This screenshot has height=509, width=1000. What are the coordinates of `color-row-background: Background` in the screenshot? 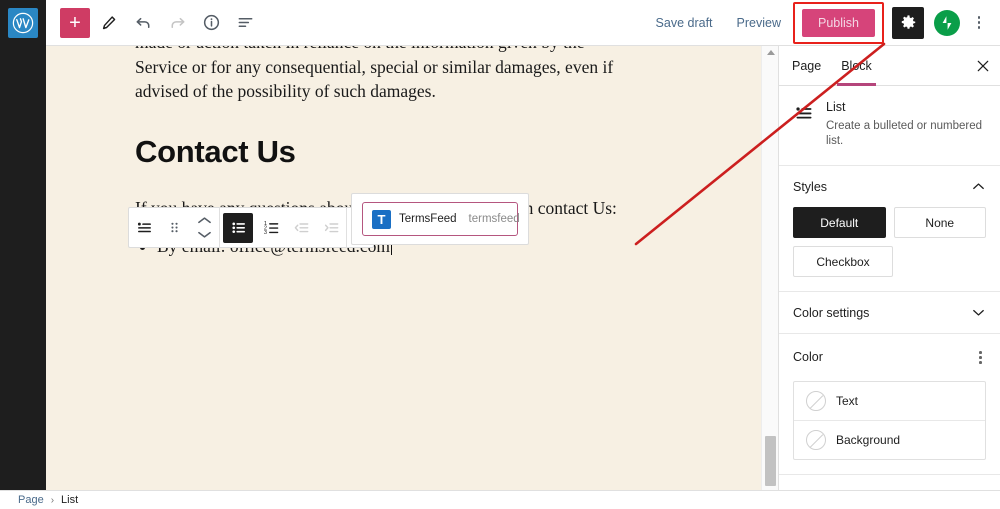 It's located at (889, 439).